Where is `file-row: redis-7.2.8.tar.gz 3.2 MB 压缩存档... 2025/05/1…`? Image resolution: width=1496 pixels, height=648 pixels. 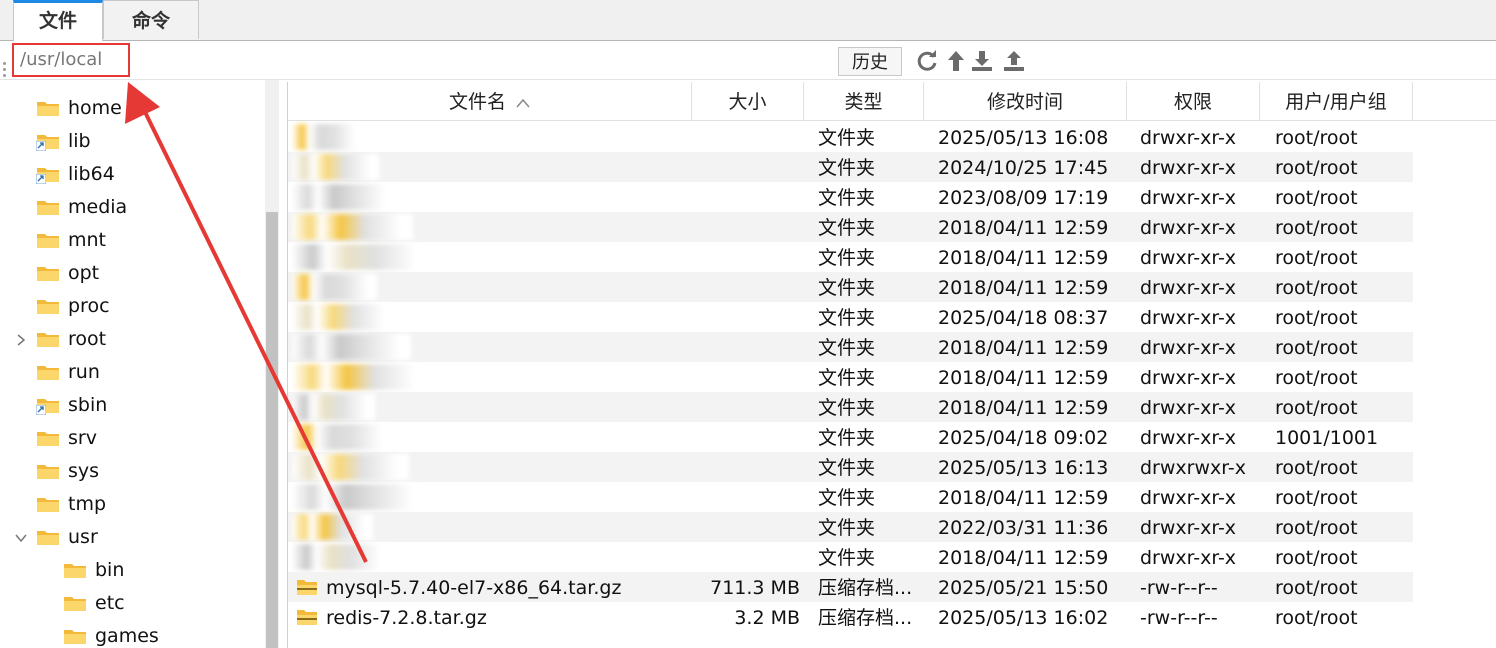 file-row: redis-7.2.8.tar.gz 3.2 MB 压缩存档... 2025/05/1… is located at coordinates (850, 617).